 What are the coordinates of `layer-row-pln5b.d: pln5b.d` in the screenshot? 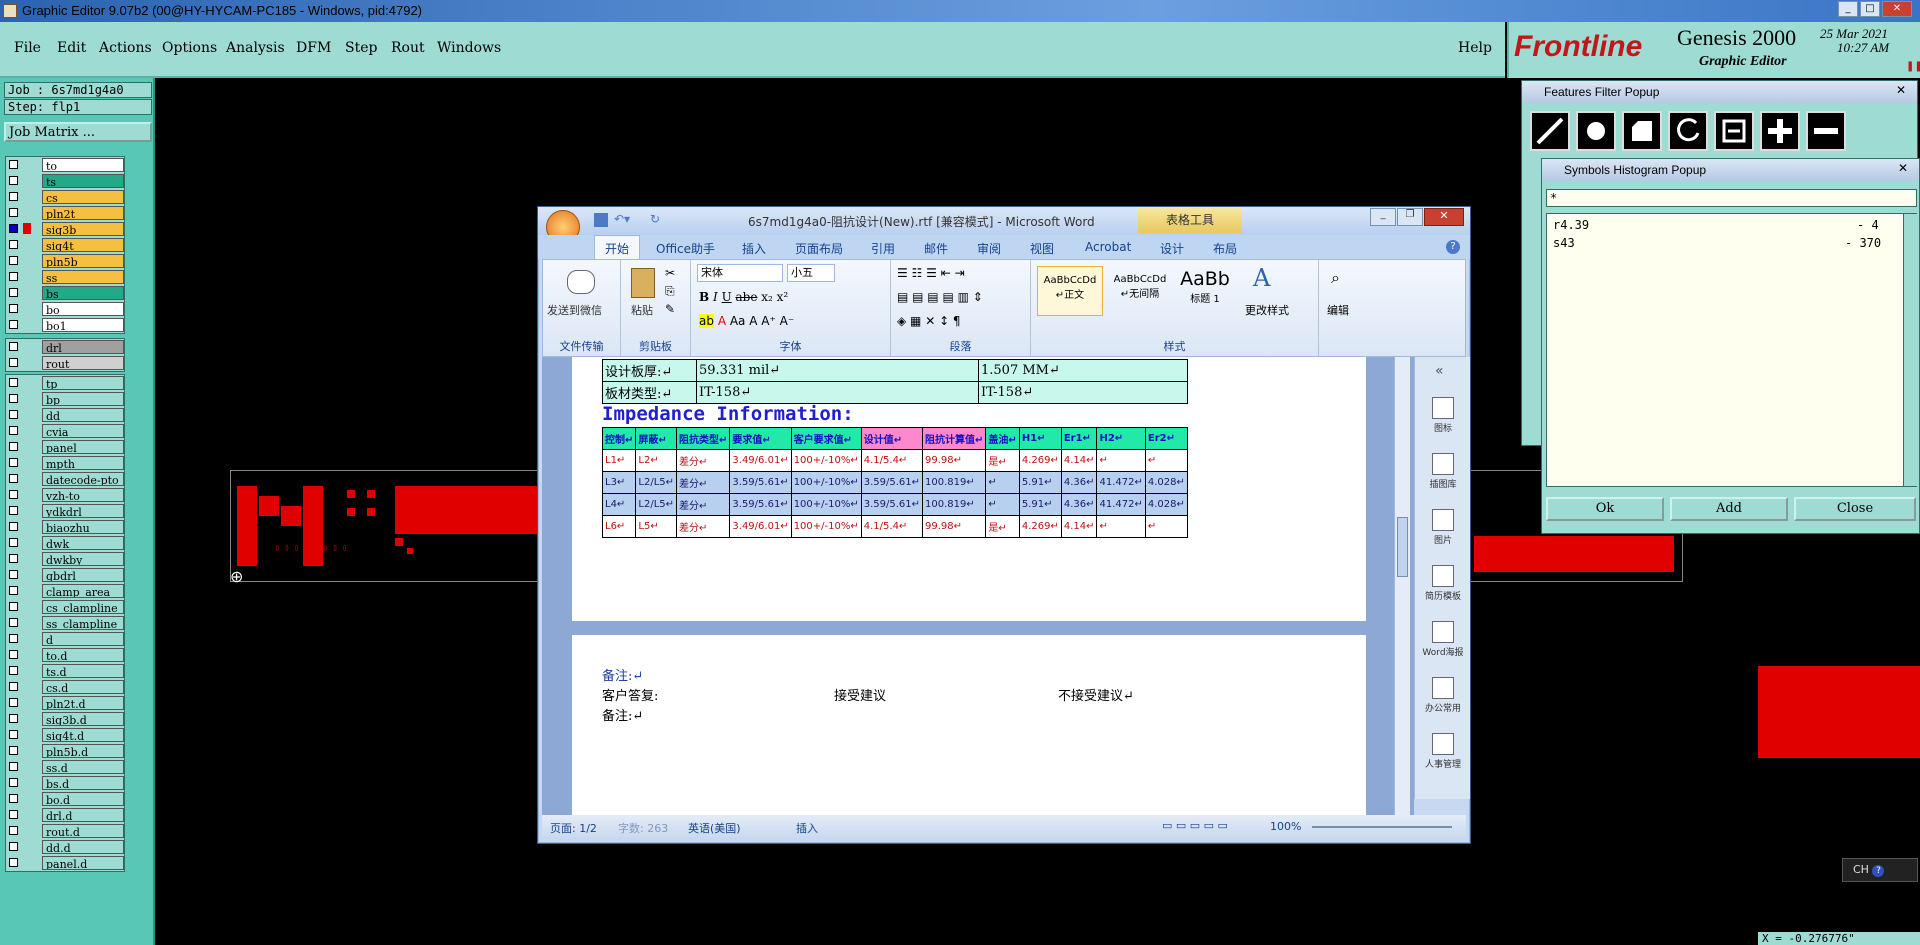 It's located at (65, 751).